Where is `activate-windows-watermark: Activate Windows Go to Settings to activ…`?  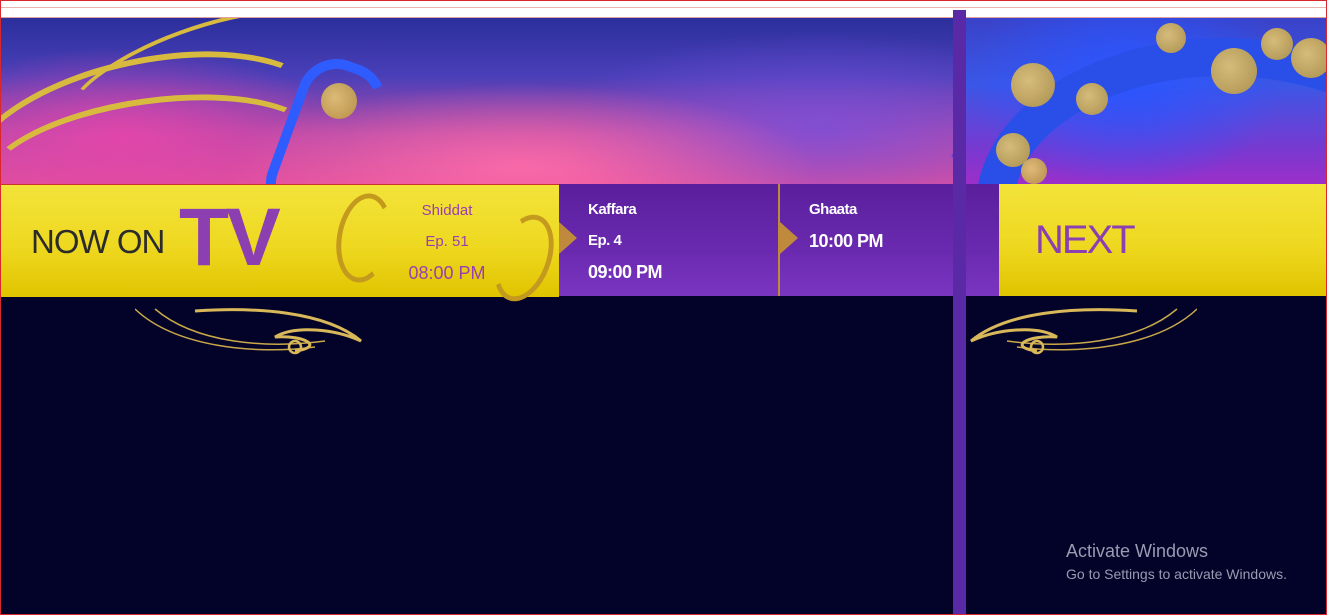 activate-windows-watermark: Activate Windows Go to Settings to activ… is located at coordinates (1176, 561).